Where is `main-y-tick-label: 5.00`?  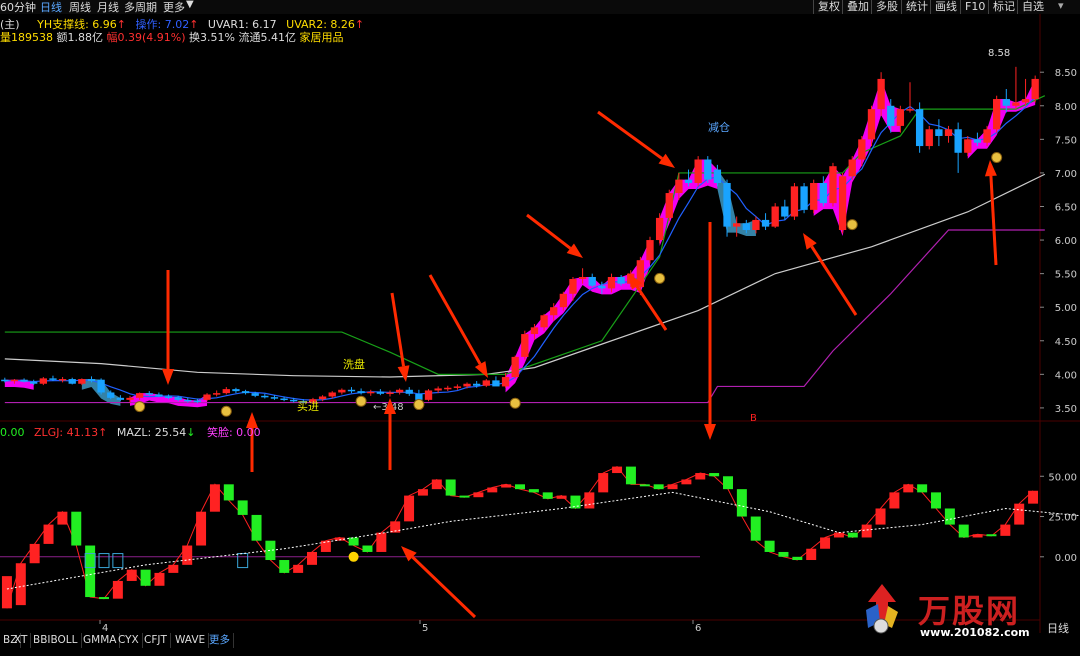
main-y-tick-label: 5.00 is located at coordinates (1066, 308).